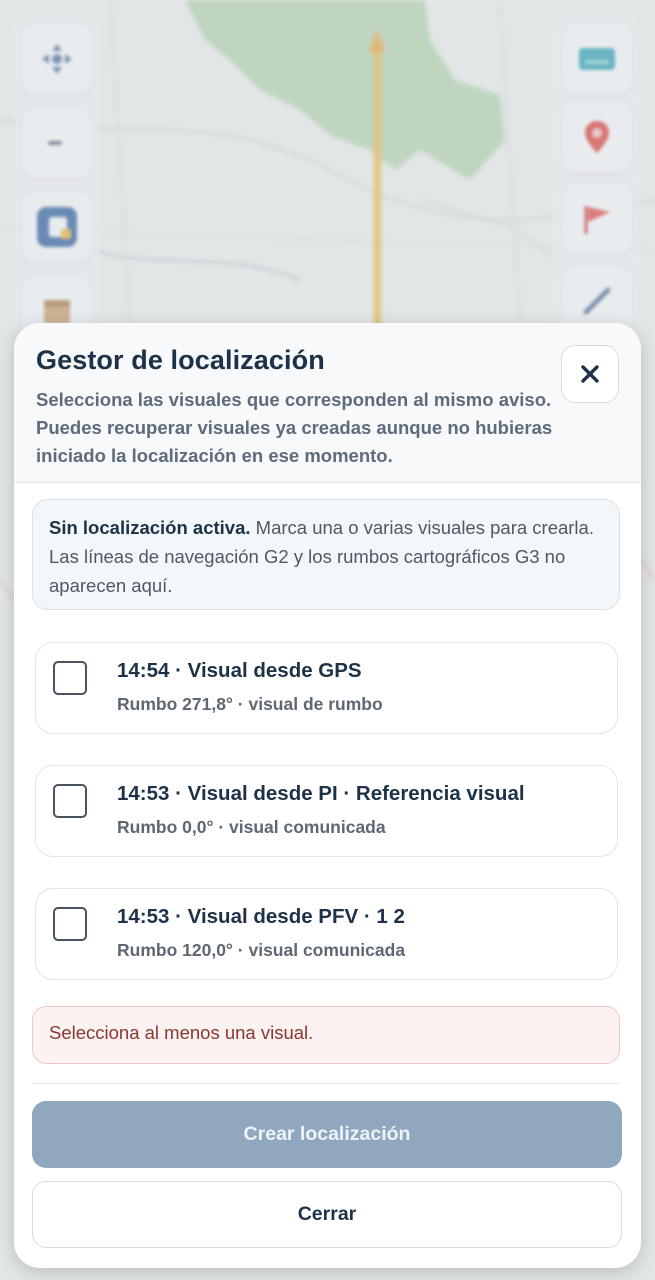 The image size is (655, 1280). What do you see at coordinates (261, 916) in the screenshot?
I see `visual-title: 14:53 · Visual desde PFV · 1 2` at bounding box center [261, 916].